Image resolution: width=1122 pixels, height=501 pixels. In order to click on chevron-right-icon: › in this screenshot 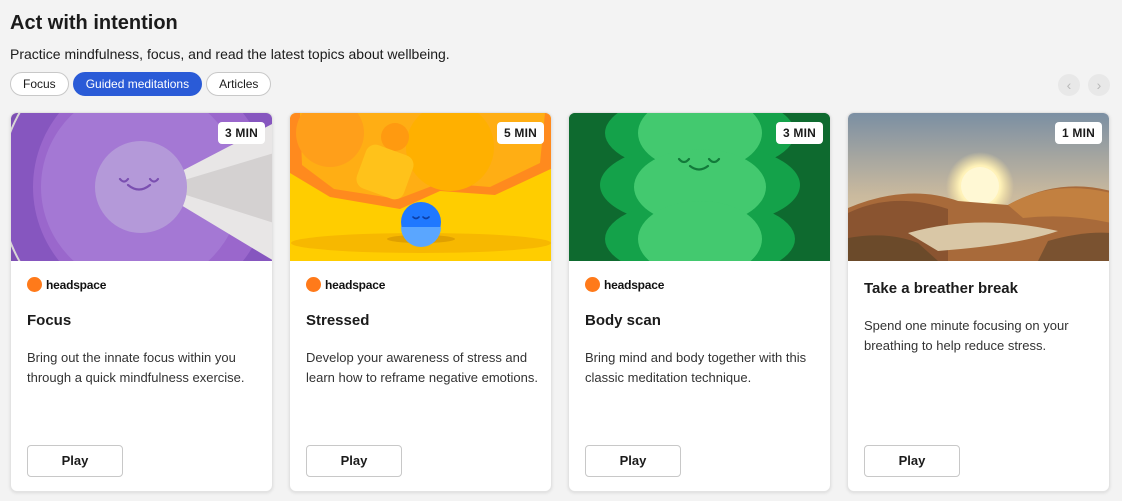, I will do `click(1099, 85)`.